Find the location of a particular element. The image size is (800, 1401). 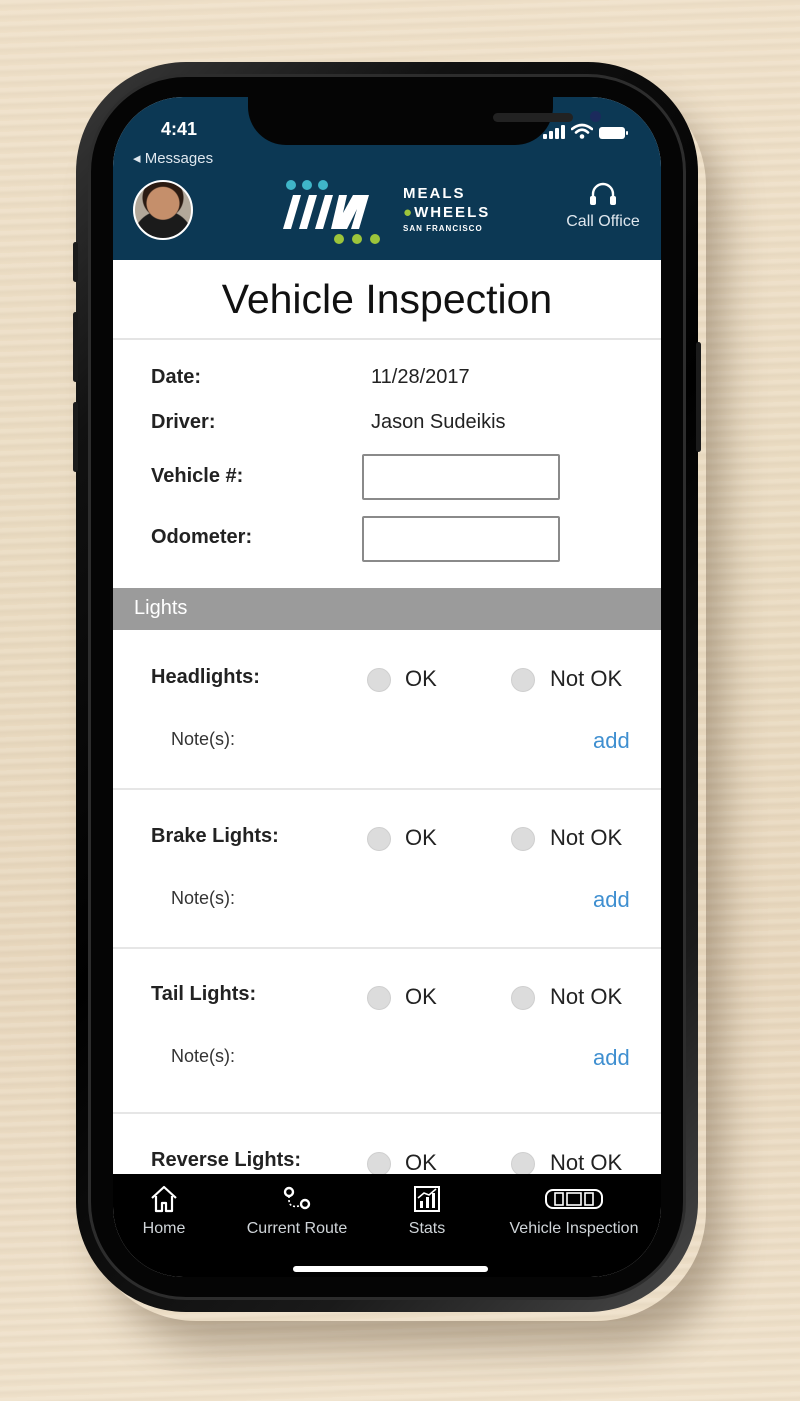

tab-vehicle-inspection: Vehicle Inspection is located at coordinates (574, 1225).